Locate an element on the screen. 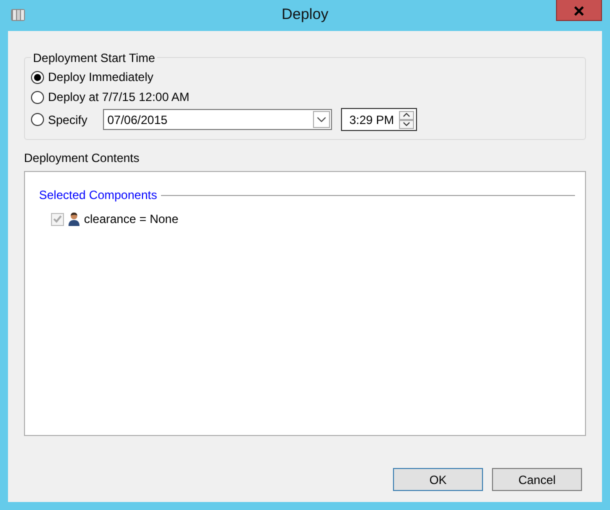  close-button is located at coordinates (579, 10).